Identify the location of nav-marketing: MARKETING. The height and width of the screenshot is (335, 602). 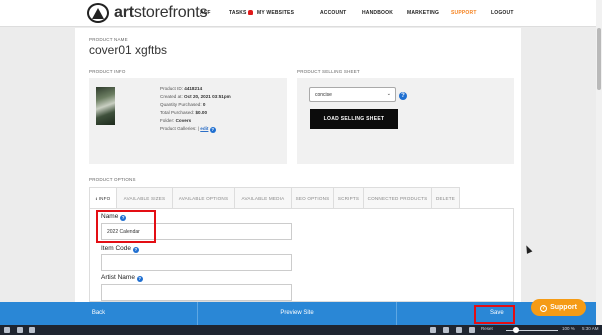
(423, 13).